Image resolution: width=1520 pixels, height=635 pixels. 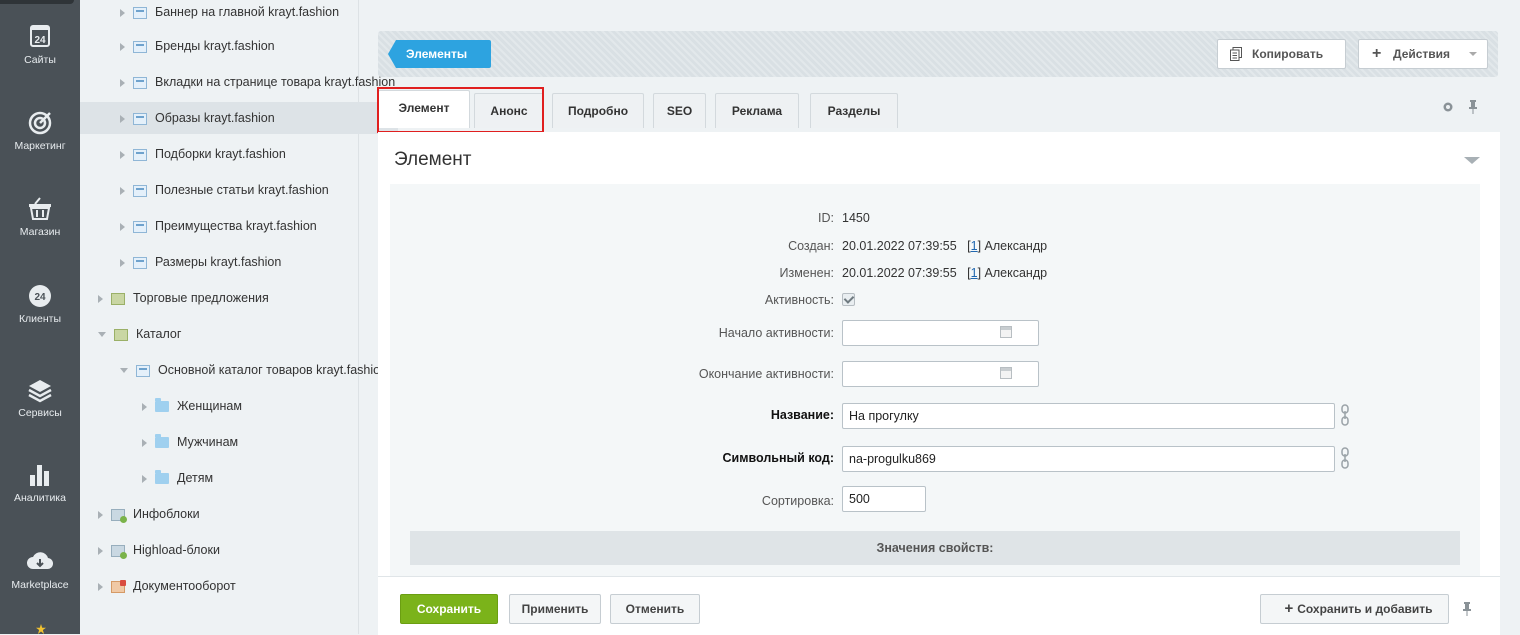 I want to click on tree-item-label: Образы krayt.fashion, so click(x=215, y=118).